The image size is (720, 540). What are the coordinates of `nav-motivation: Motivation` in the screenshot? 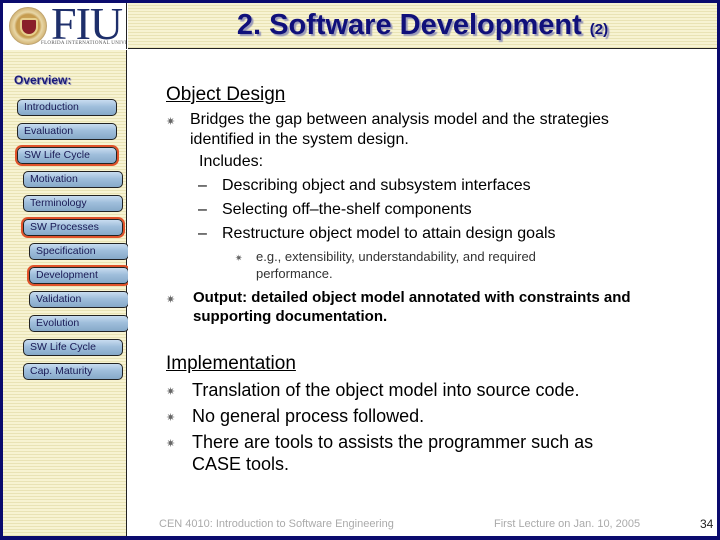 It's located at (73, 179).